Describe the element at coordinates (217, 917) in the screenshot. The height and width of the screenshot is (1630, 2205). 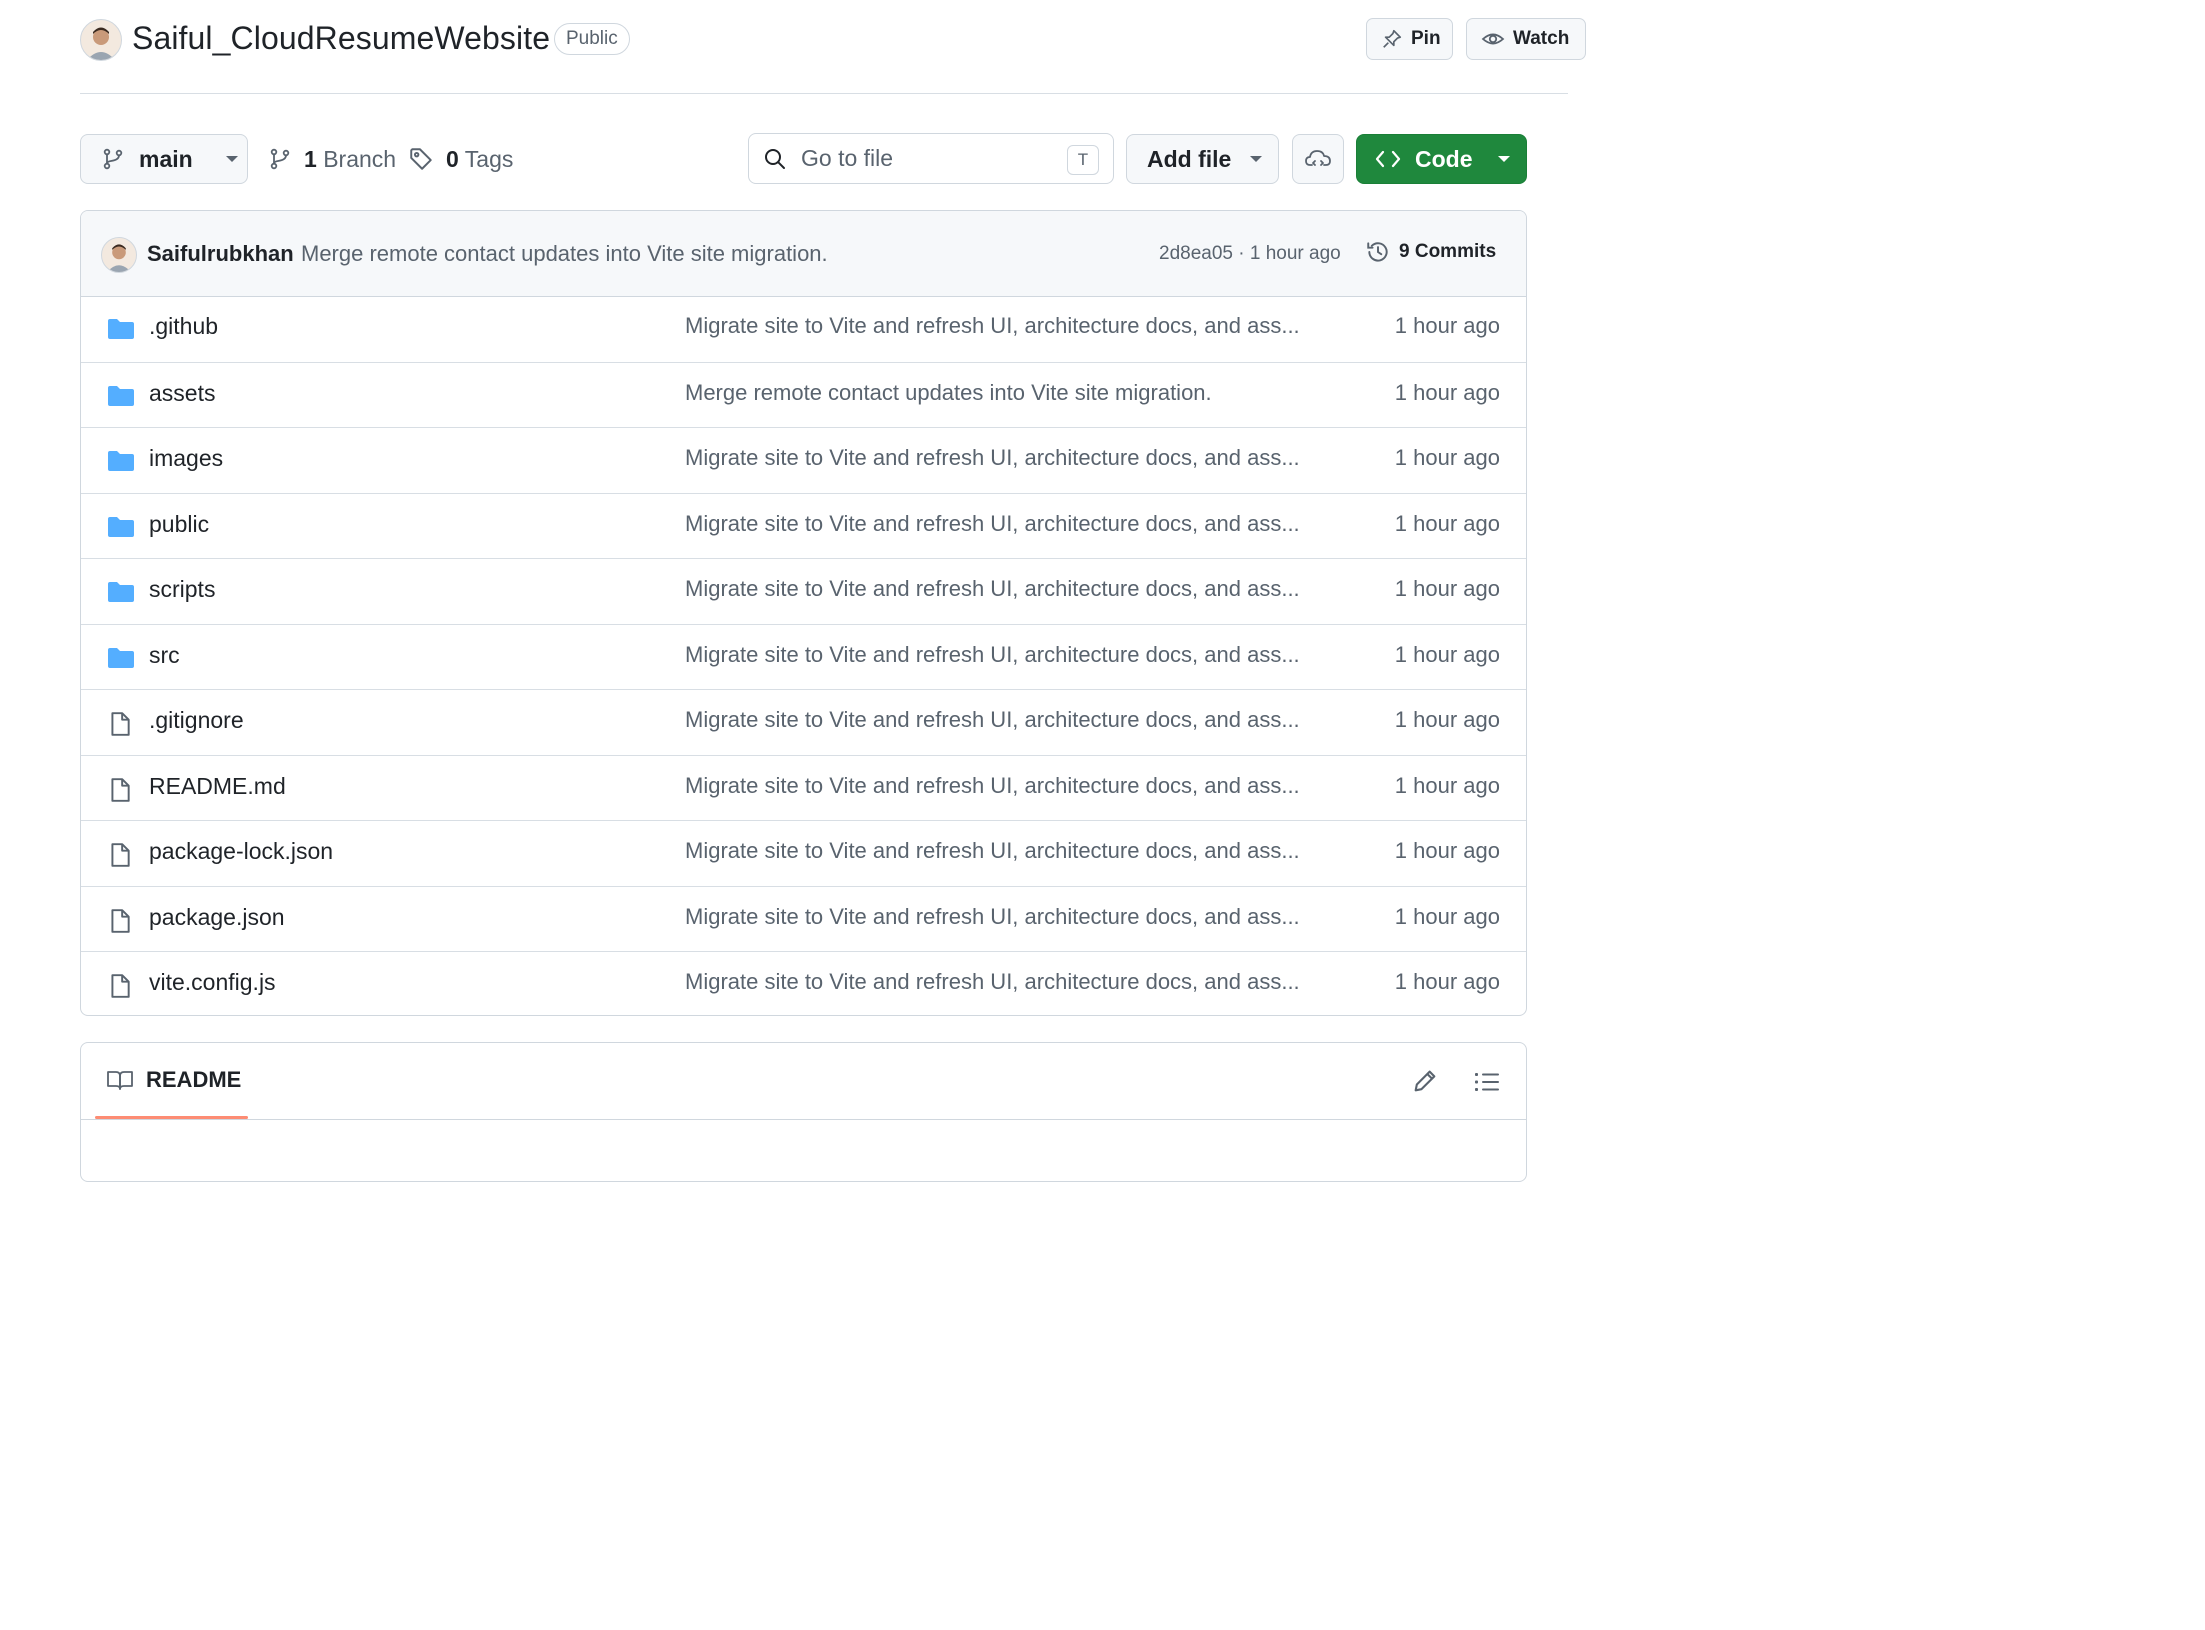
I see `file-name: package.json` at that location.